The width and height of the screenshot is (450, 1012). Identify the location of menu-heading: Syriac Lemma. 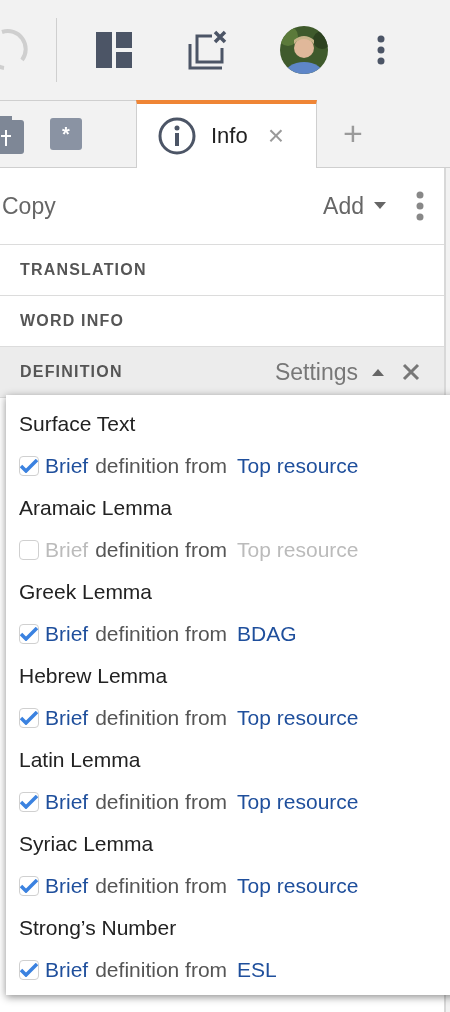
(86, 844).